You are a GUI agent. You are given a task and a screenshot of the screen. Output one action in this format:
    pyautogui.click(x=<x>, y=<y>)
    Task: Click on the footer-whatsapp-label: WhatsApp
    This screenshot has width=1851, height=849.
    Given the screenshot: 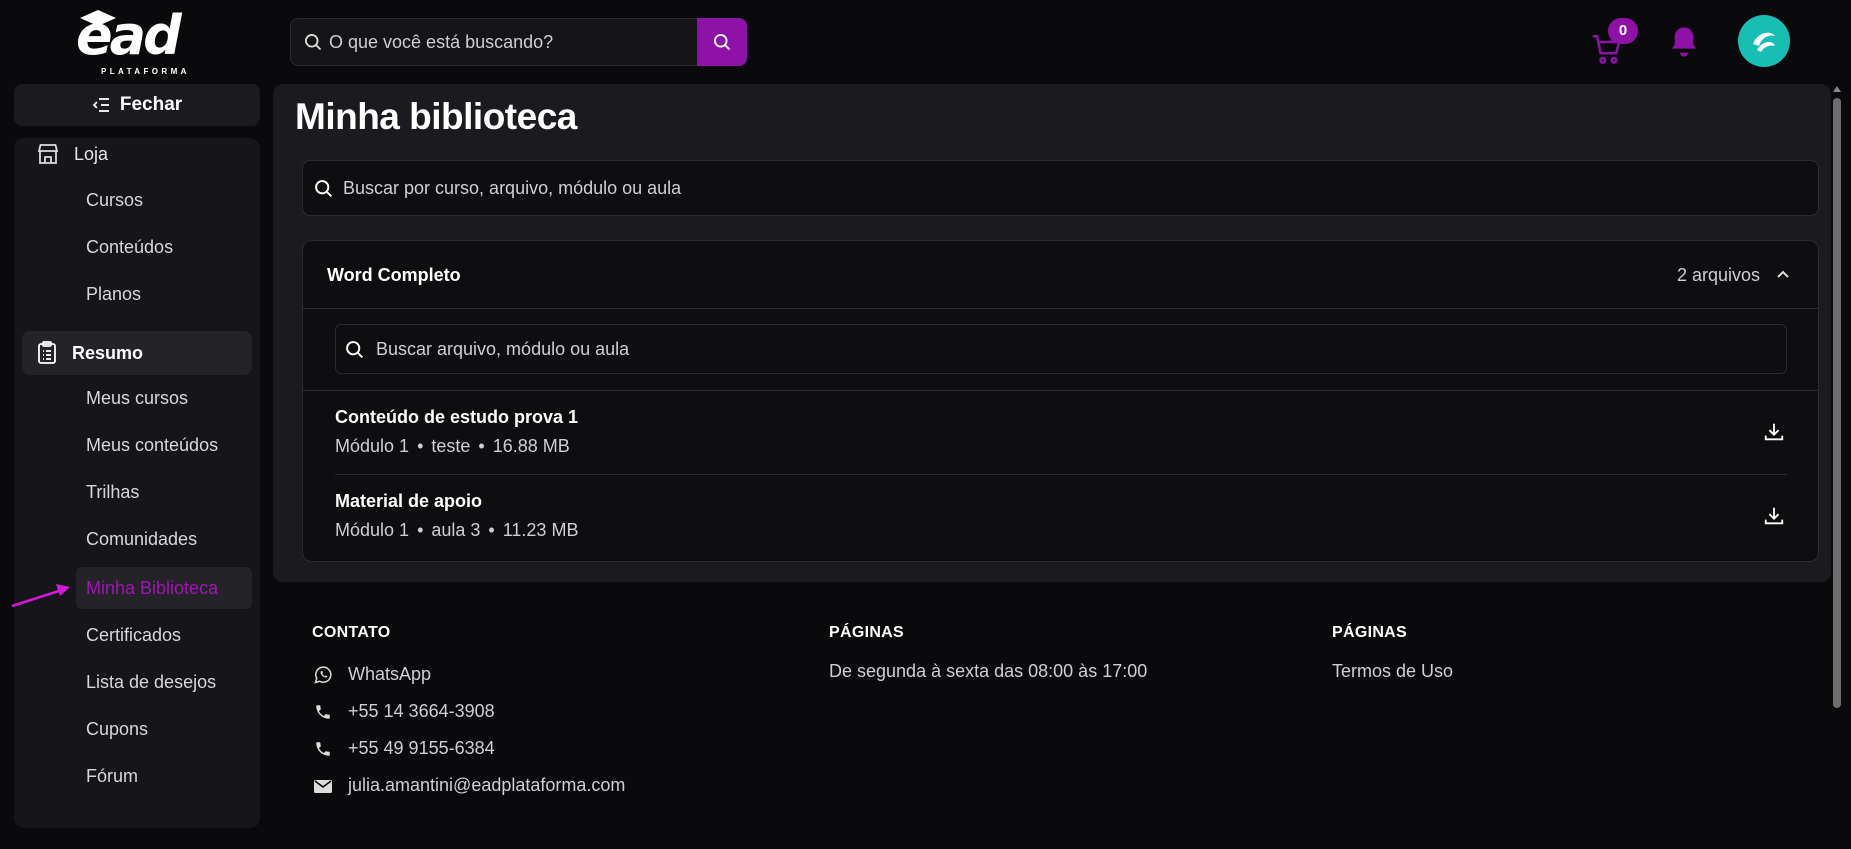 What is the action you would take?
    pyautogui.click(x=390, y=674)
    